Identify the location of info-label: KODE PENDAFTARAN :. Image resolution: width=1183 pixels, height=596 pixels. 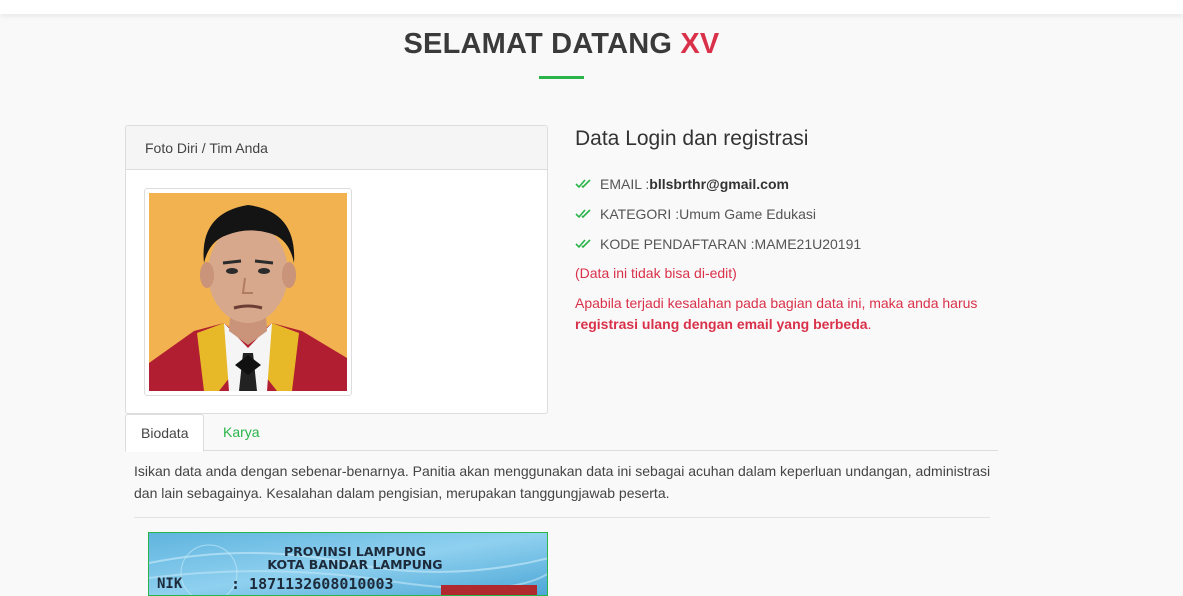
(677, 244).